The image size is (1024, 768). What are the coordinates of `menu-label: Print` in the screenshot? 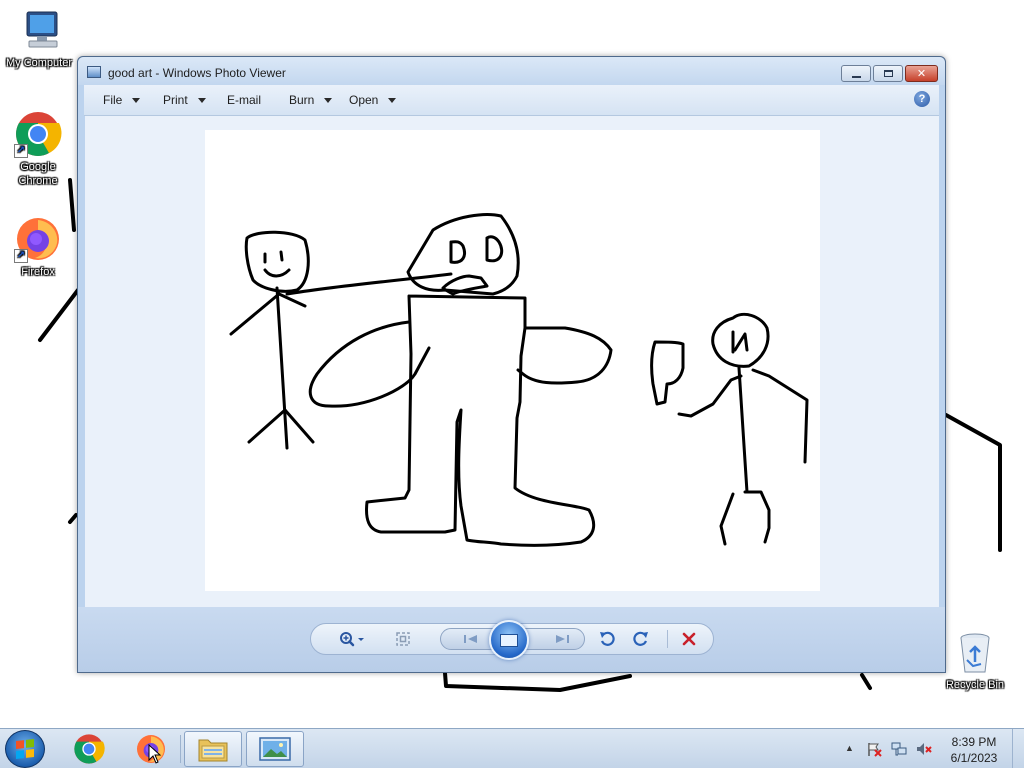 It's located at (175, 100).